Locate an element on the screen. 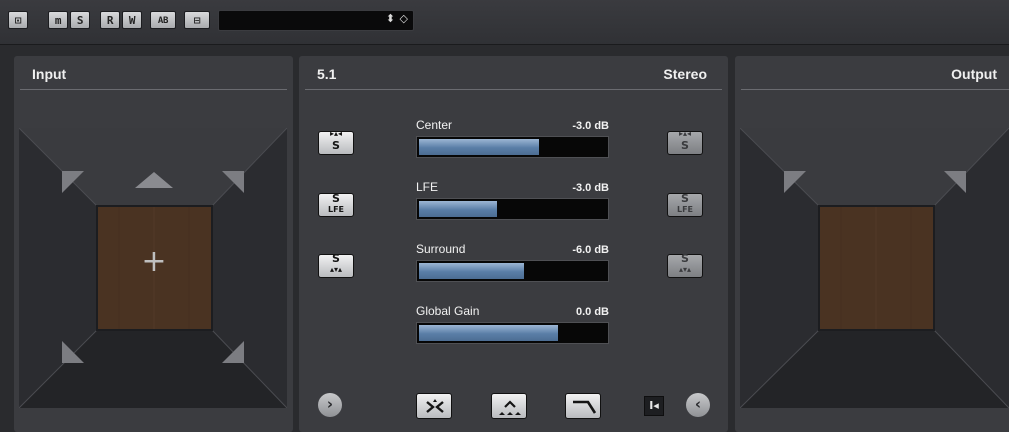 This screenshot has width=1009, height=432. preset-menu-icon: ◇ is located at coordinates (404, 18).